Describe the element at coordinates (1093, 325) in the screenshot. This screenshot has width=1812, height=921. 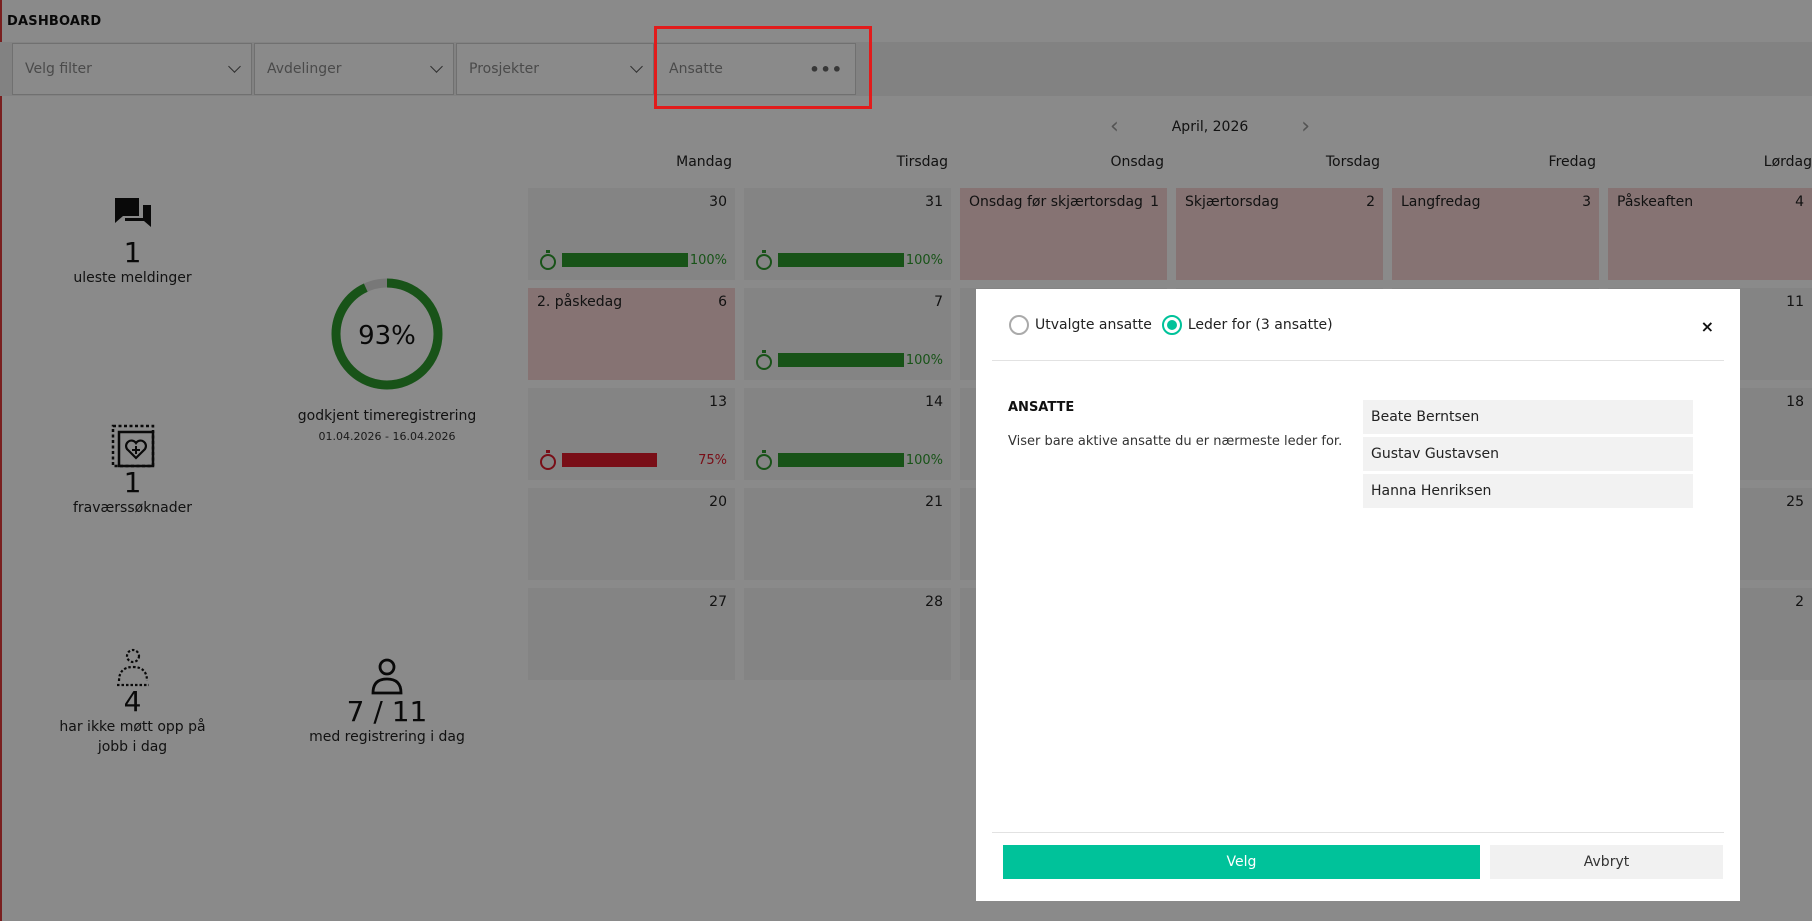
I see `radio-utvalgte-label: Utvalgte ansatte` at that location.